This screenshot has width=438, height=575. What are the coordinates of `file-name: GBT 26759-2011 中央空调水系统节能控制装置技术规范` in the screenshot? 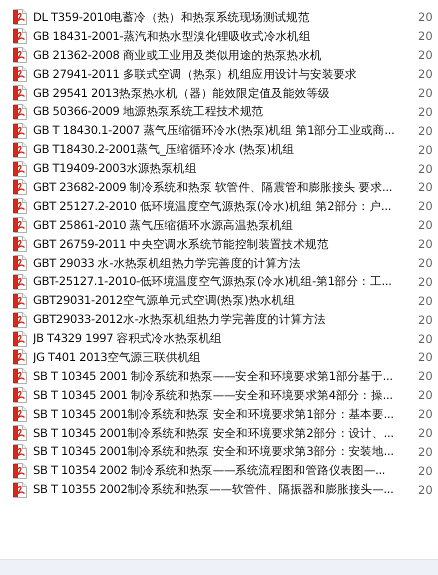 It's located at (224, 244).